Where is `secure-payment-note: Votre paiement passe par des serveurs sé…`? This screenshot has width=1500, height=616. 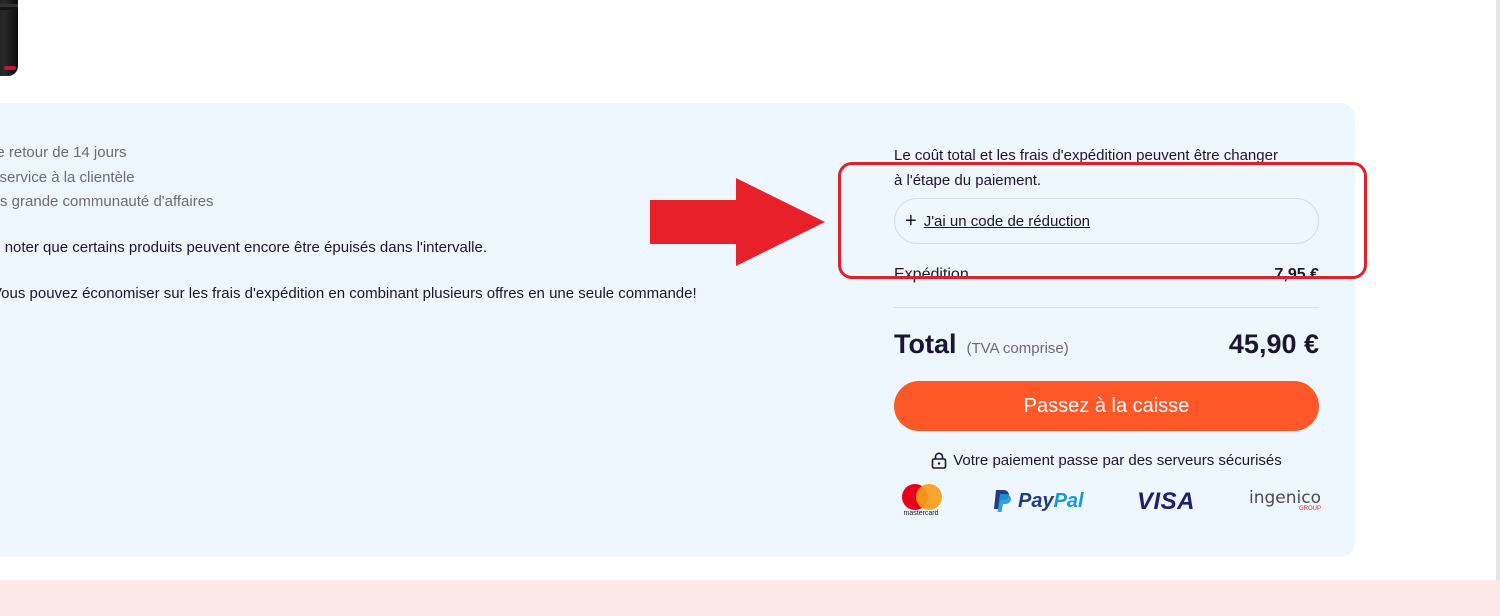 secure-payment-note: Votre paiement passe par des serveurs sé… is located at coordinates (1106, 460).